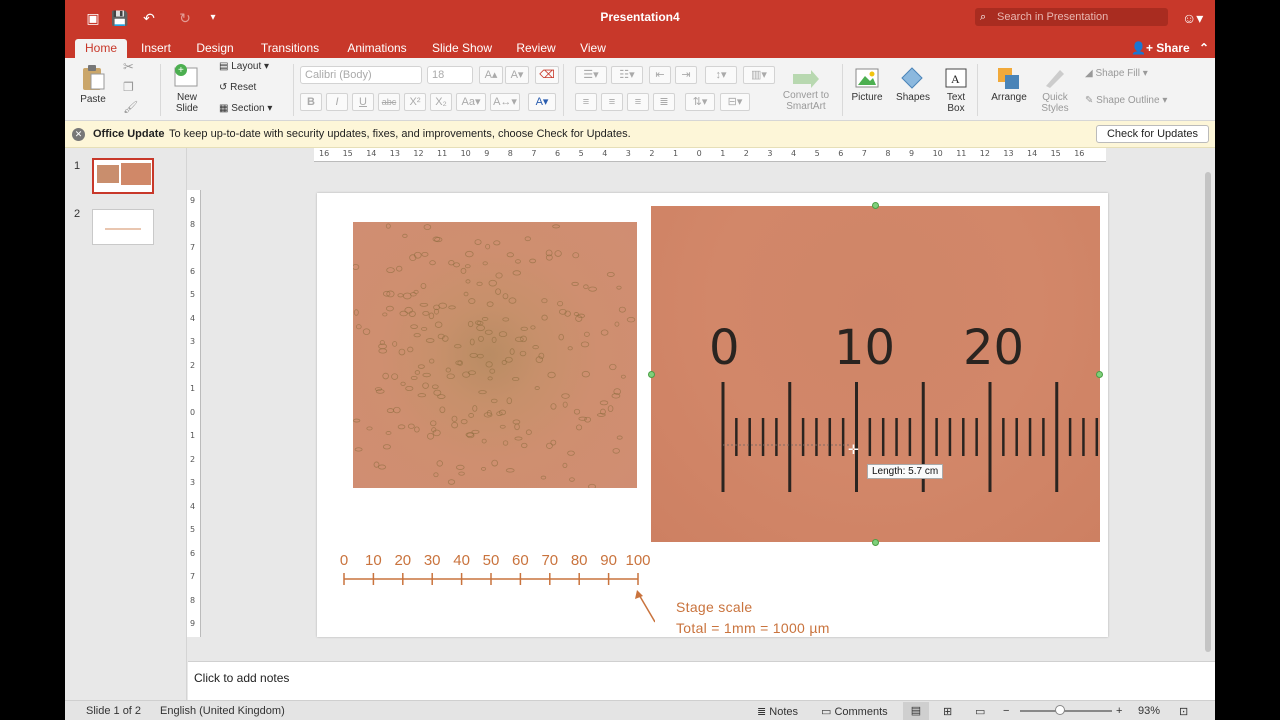 Image resolution: width=1280 pixels, height=720 pixels. Describe the element at coordinates (867, 84) in the screenshot. I see `picture-button: Picture` at that location.